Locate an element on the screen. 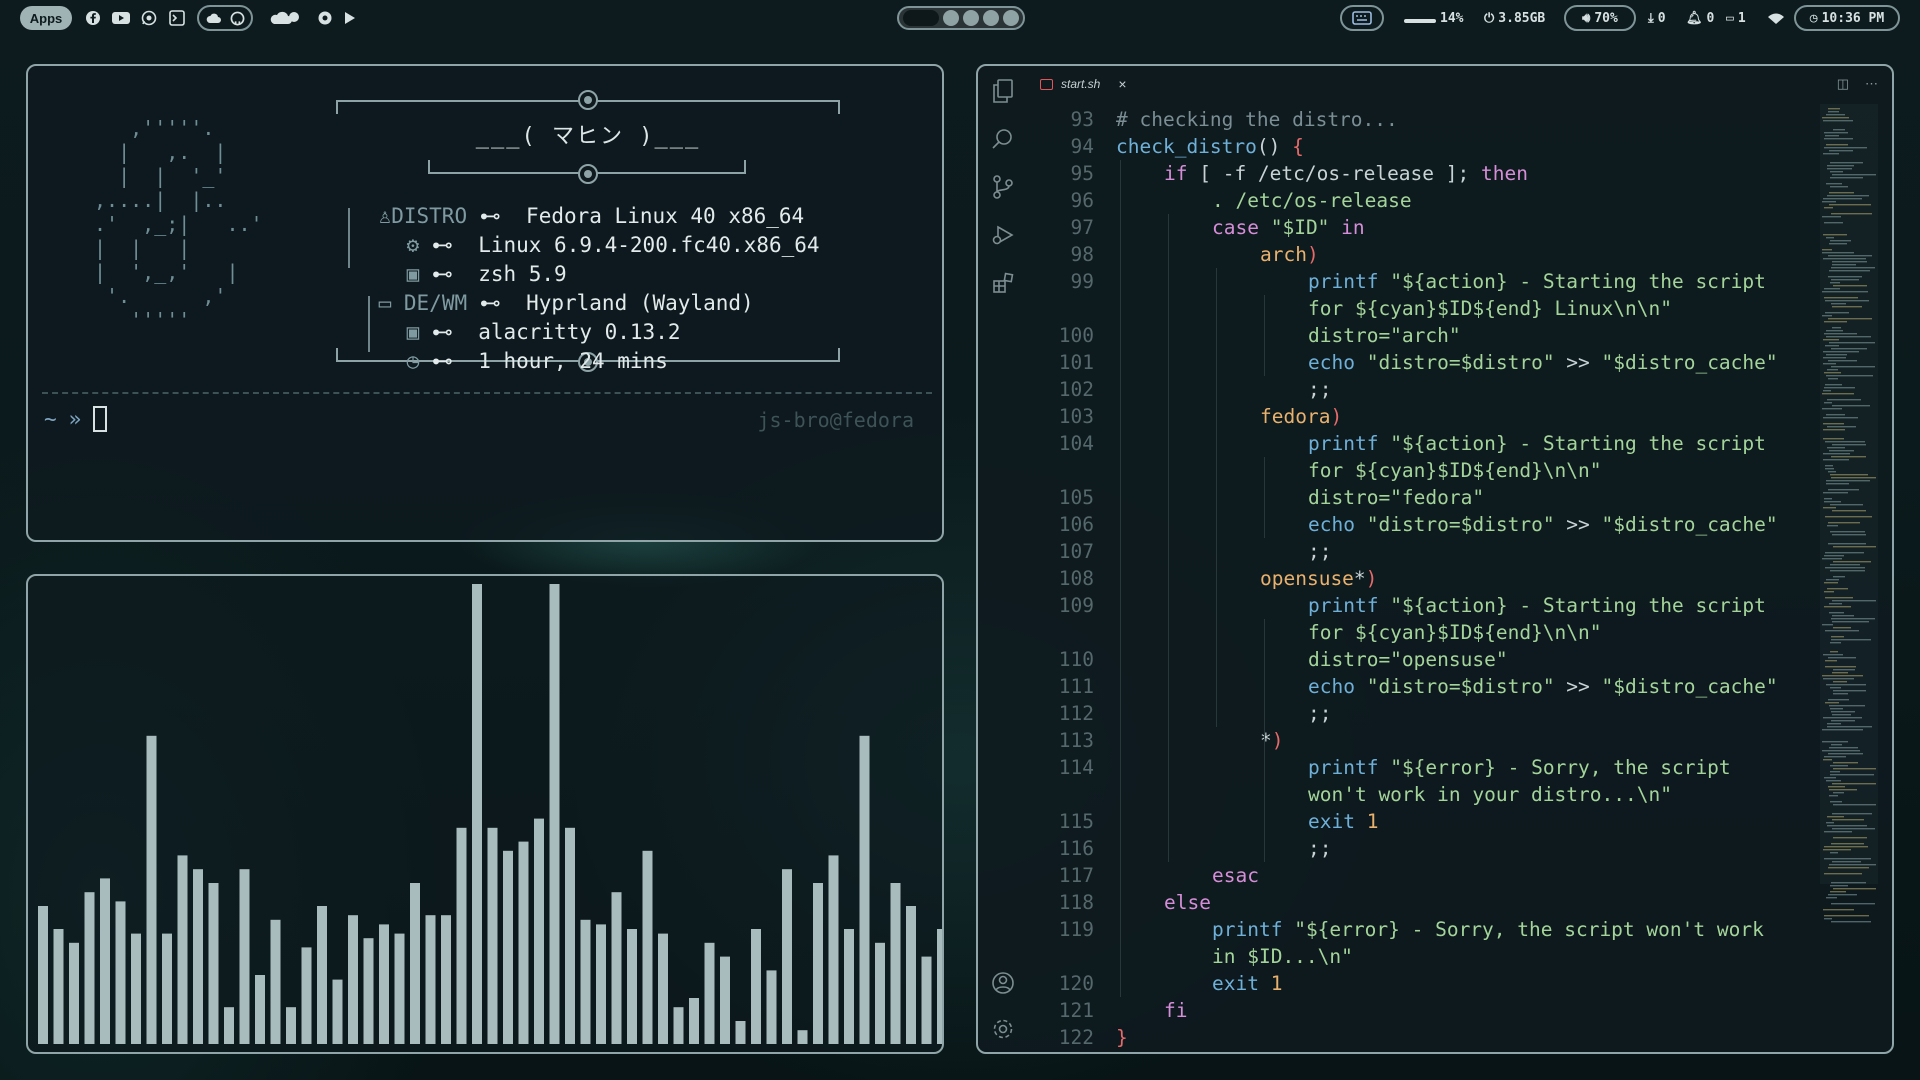 The height and width of the screenshot is (1080, 1920). workspace-active is located at coordinates (921, 18).